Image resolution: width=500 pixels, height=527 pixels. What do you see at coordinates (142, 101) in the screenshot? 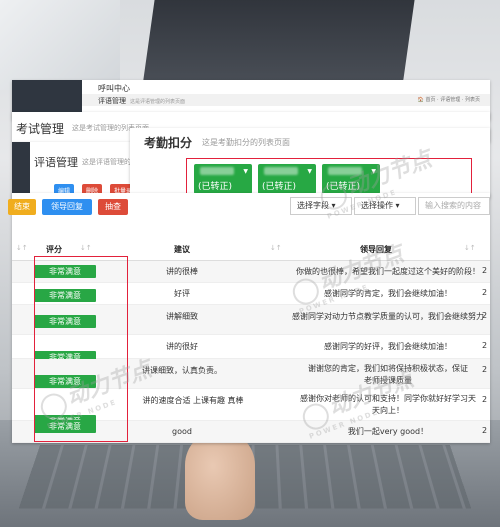
I see `page-title: 评语管理 这是评语管理的列表页面` at bounding box center [142, 101].